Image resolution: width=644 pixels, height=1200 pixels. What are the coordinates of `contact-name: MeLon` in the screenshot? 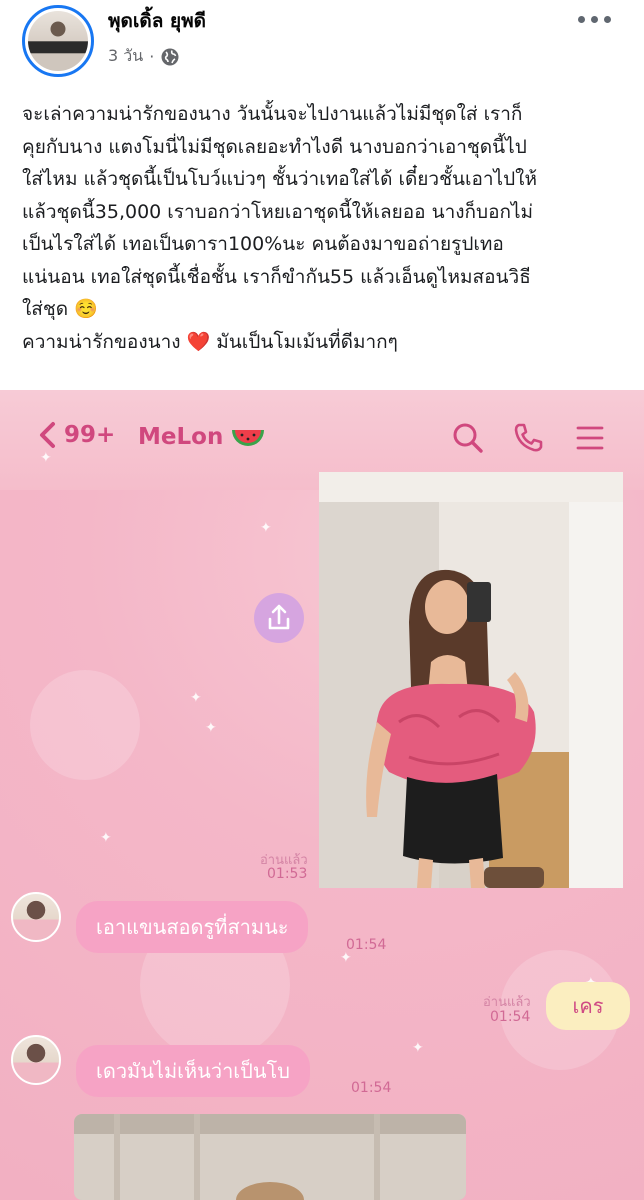 It's located at (181, 437).